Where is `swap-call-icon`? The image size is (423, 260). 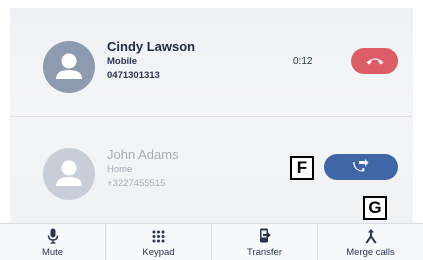 swap-call-icon is located at coordinates (361, 167).